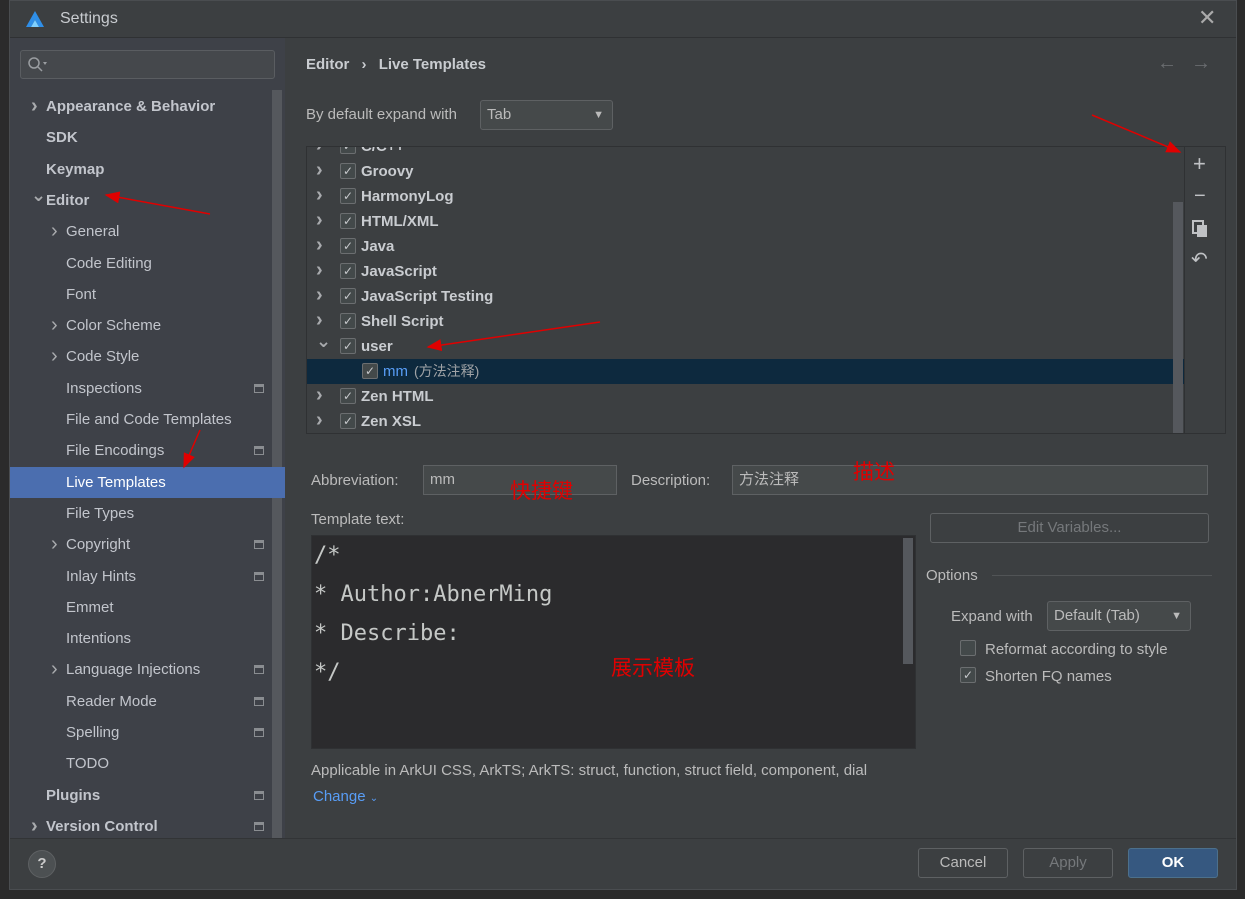 This screenshot has width=1245, height=899. Describe the element at coordinates (131, 106) in the screenshot. I see `sidebar-item-label: Appearance & Behavior` at that location.